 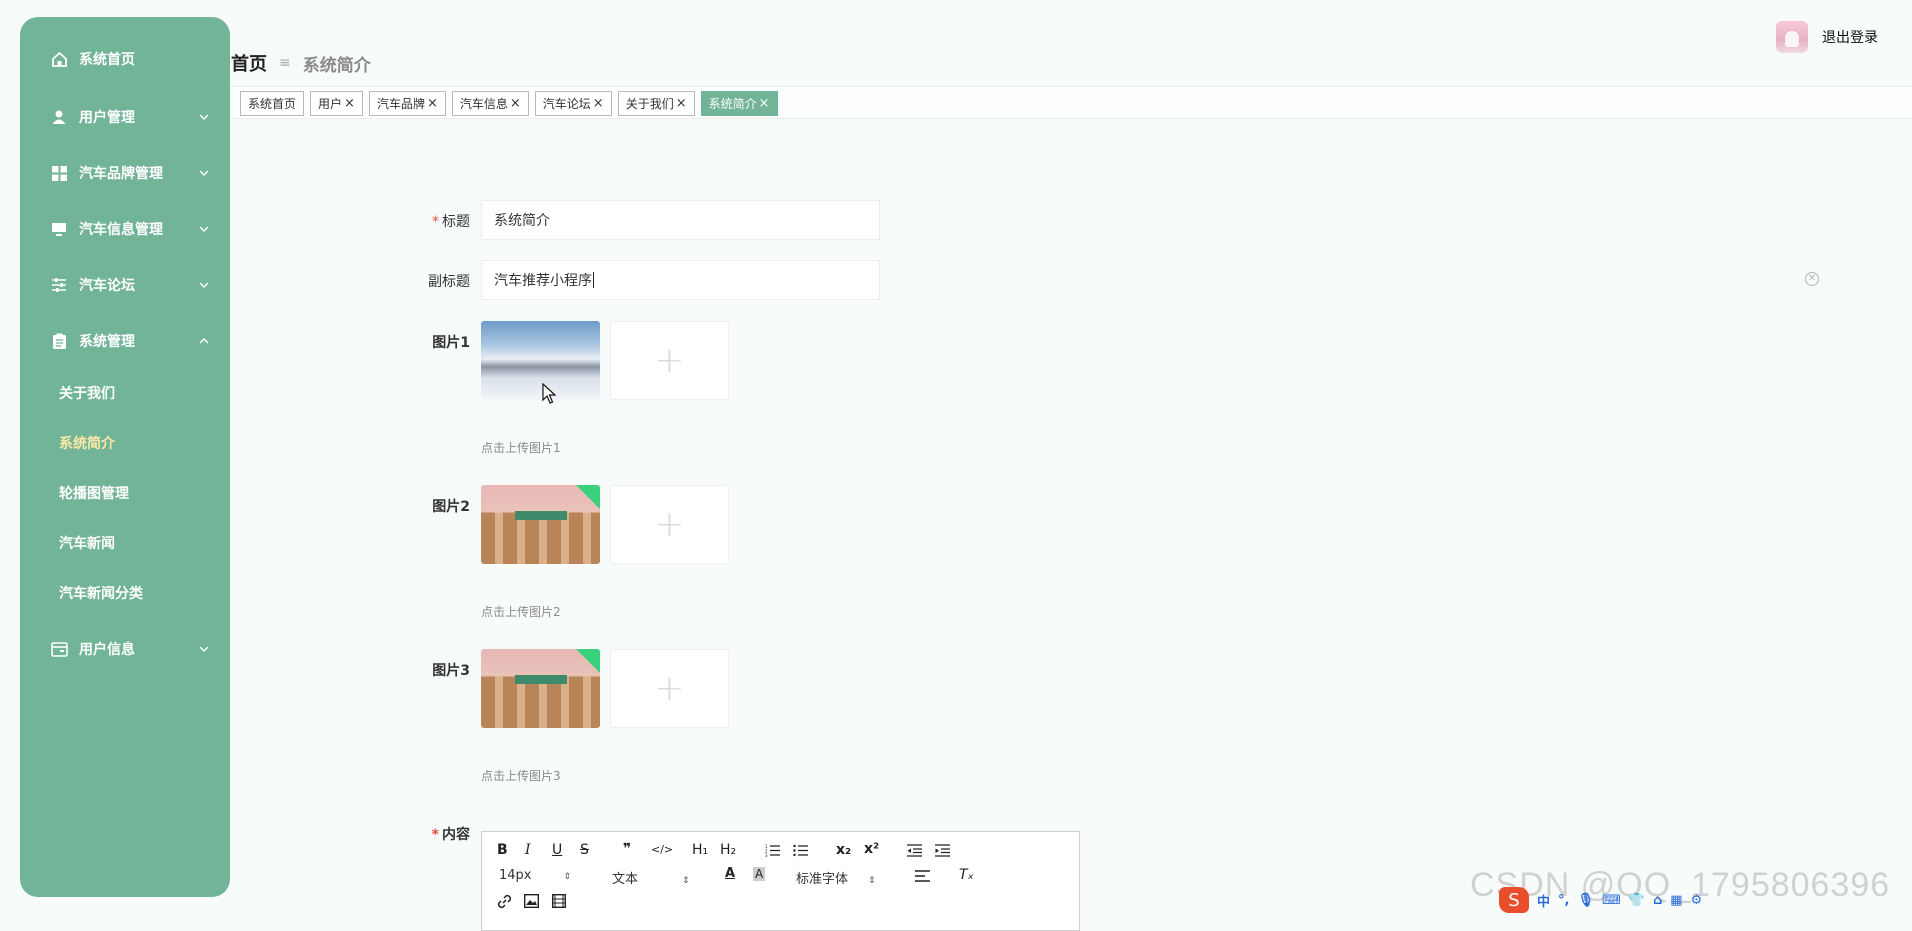 What do you see at coordinates (871, 849) in the screenshot?
I see `superscript-button: x²` at bounding box center [871, 849].